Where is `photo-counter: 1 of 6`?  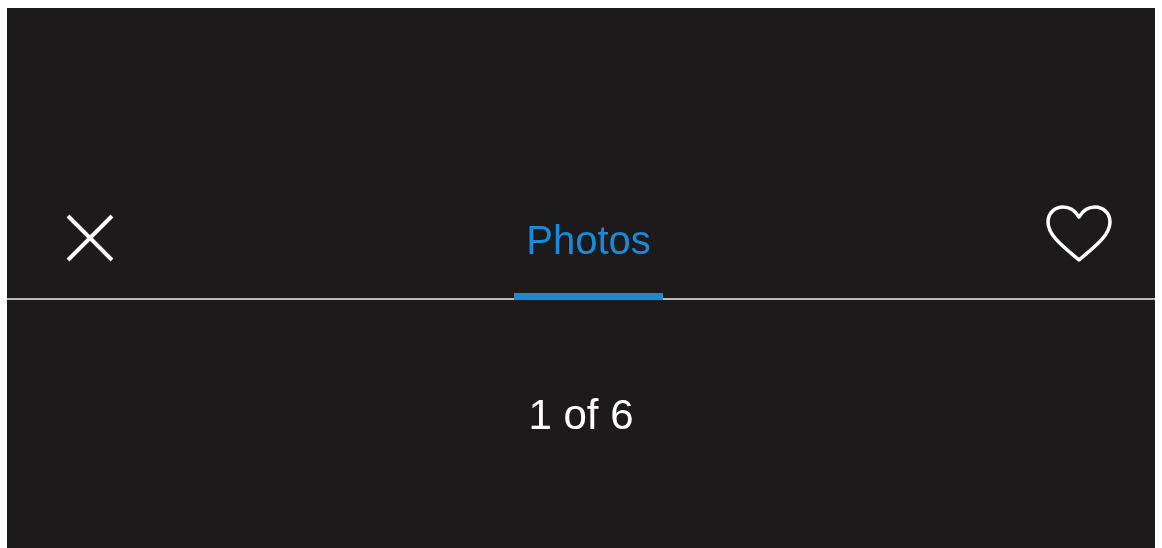 photo-counter: 1 of 6 is located at coordinates (581, 415).